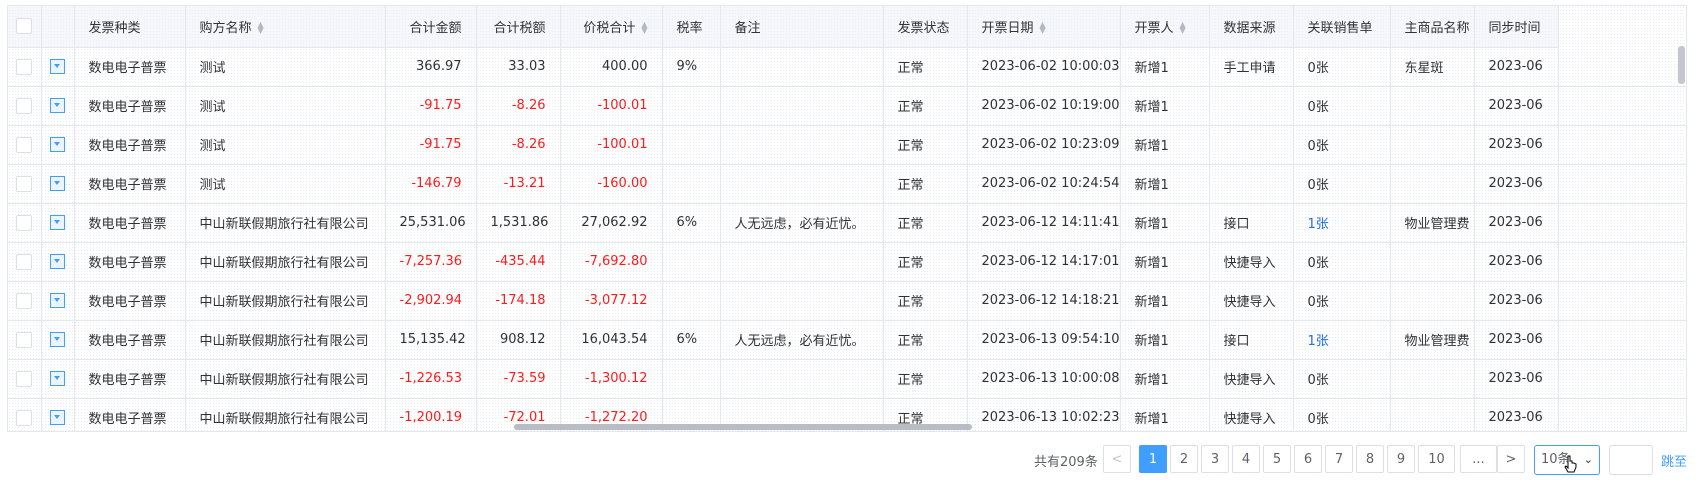  What do you see at coordinates (1681, 65) in the screenshot?
I see `vertical-scrollbar` at bounding box center [1681, 65].